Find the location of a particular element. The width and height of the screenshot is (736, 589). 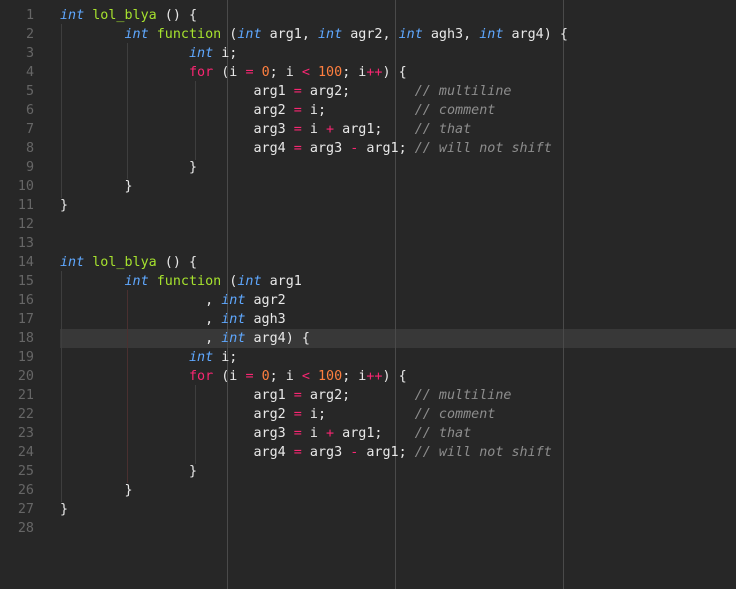

code-line: 16 , int agr2 is located at coordinates (368, 300).